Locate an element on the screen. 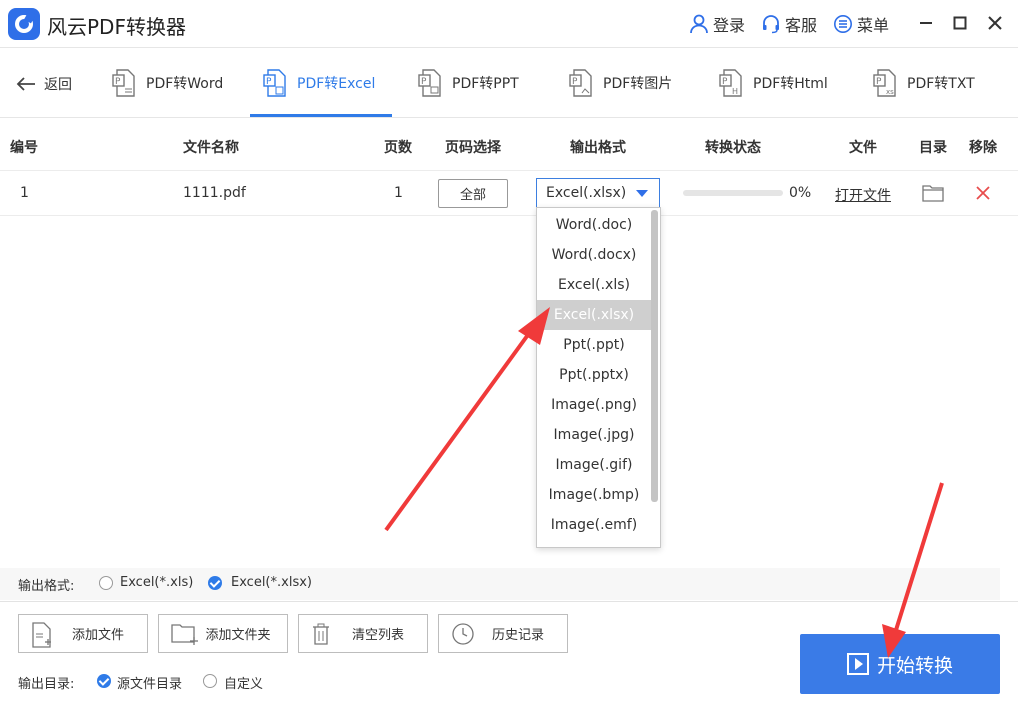 This screenshot has height=716, width=1018. format-option: Image(.jpg) is located at coordinates (594, 435).